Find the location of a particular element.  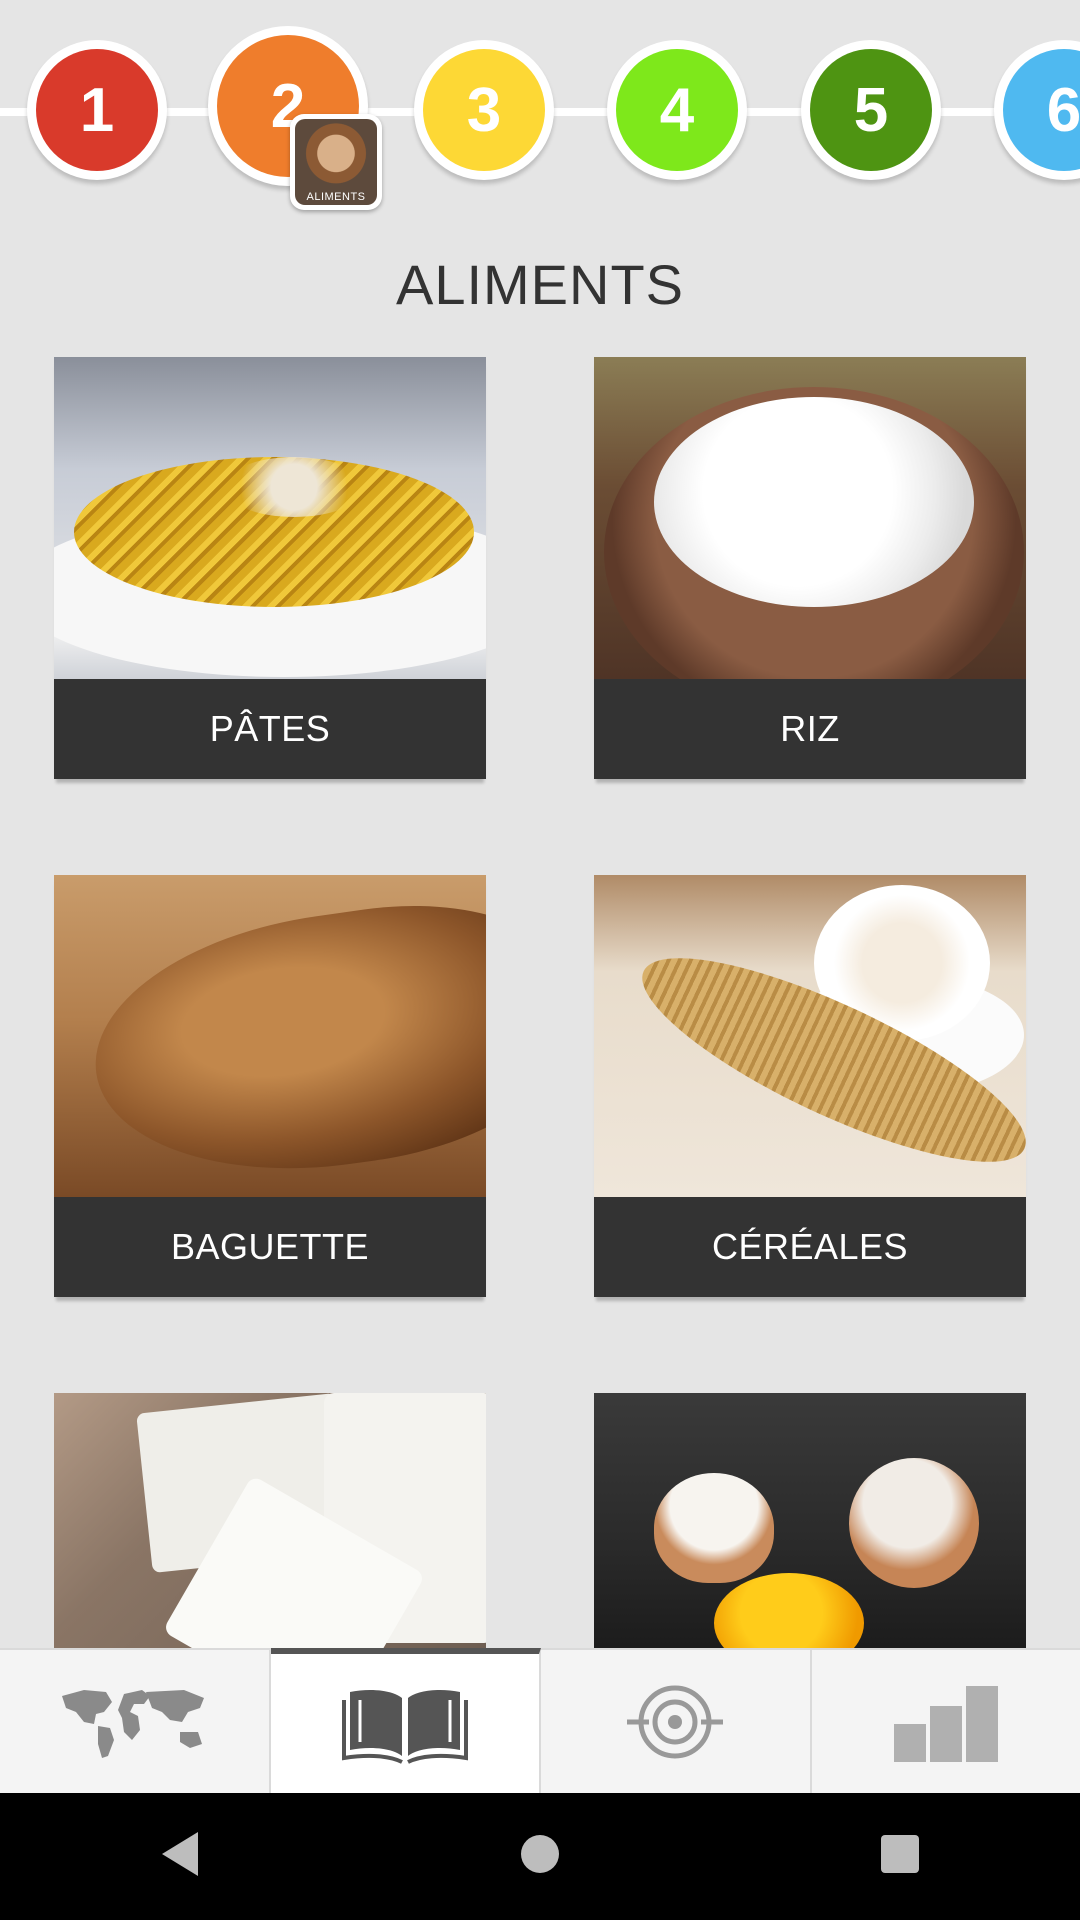

level-1-number: 1 is located at coordinates (97, 110).